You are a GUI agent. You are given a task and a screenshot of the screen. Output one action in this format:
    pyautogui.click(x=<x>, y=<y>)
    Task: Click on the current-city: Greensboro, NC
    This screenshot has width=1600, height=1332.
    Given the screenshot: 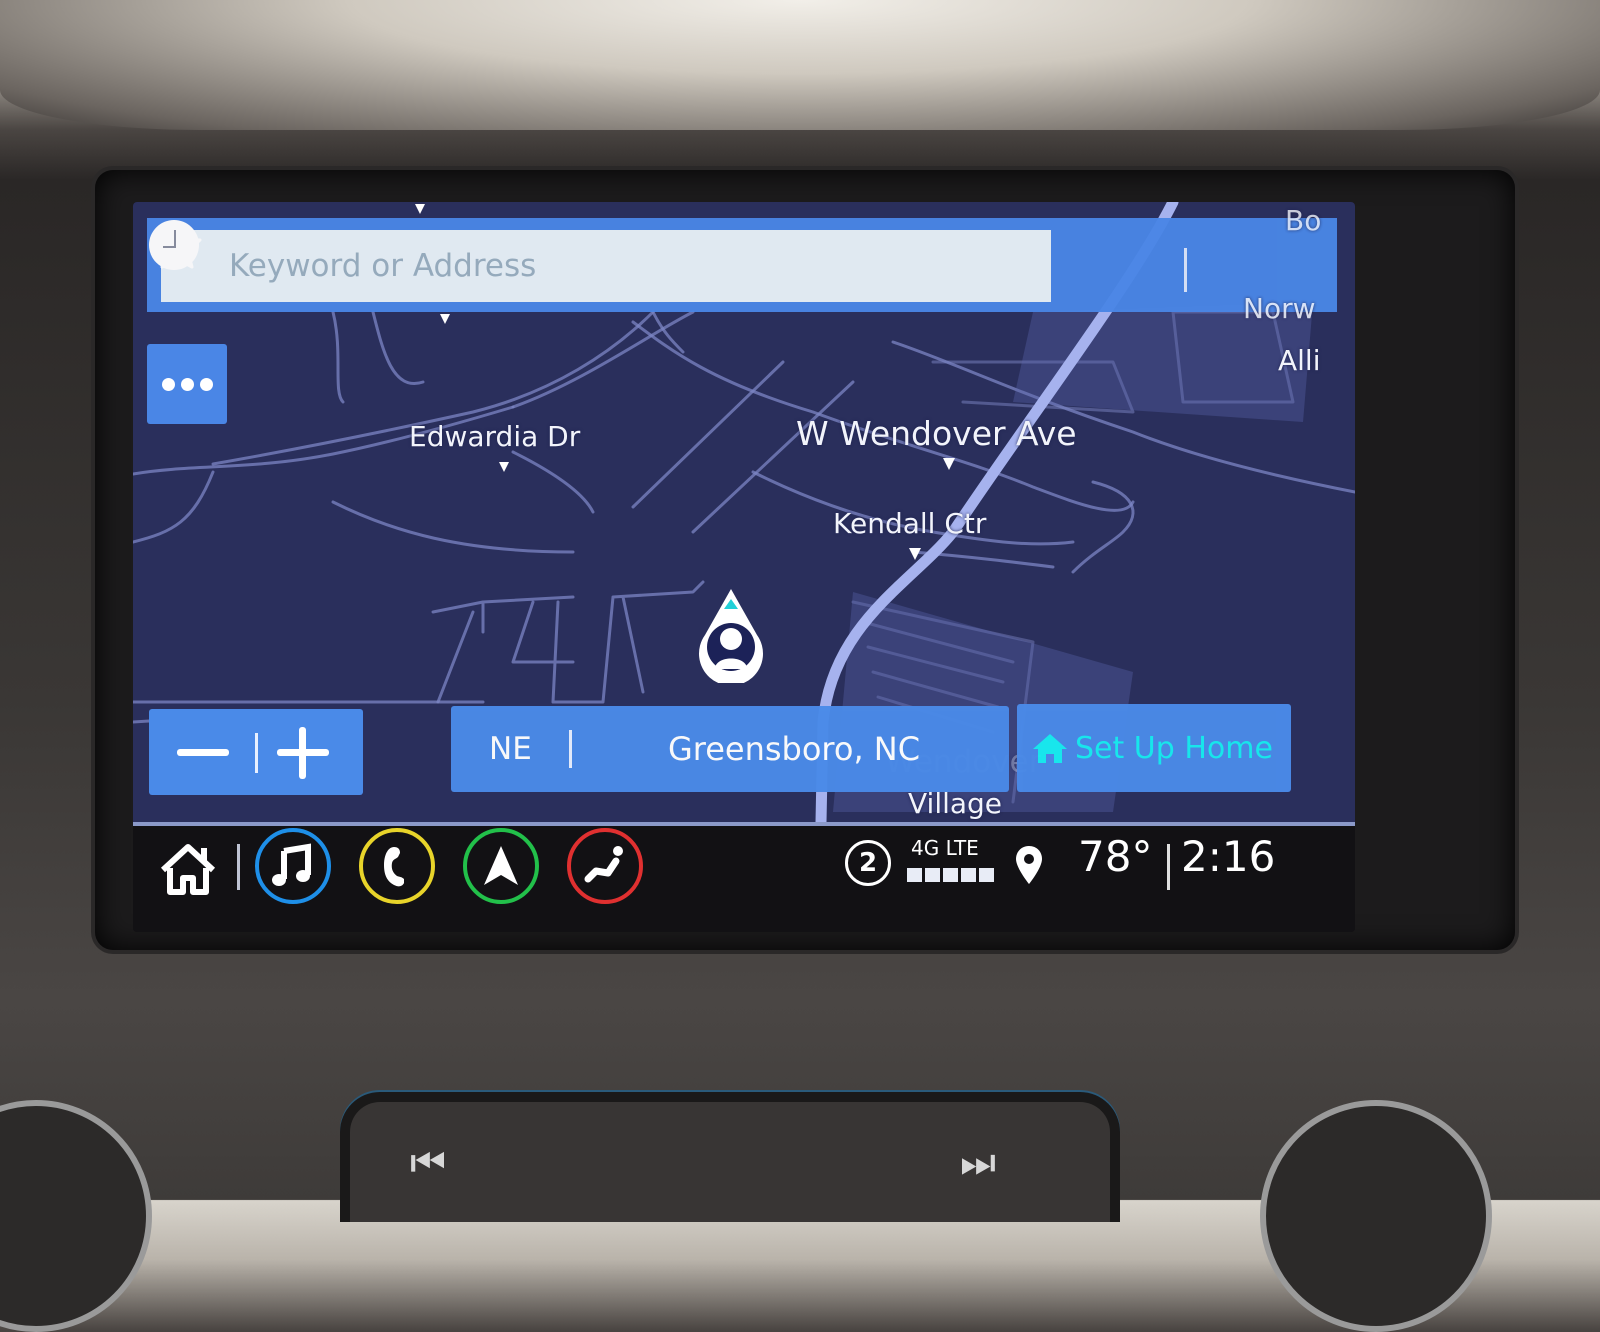 What is the action you would take?
    pyautogui.click(x=794, y=749)
    